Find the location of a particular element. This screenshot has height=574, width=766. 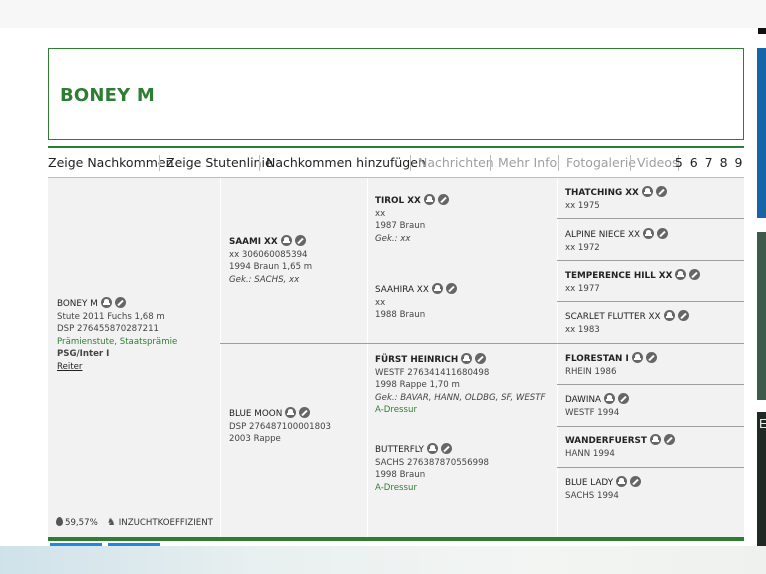

nav-photo-gallery: Fotogalerie is located at coordinates (601, 162).